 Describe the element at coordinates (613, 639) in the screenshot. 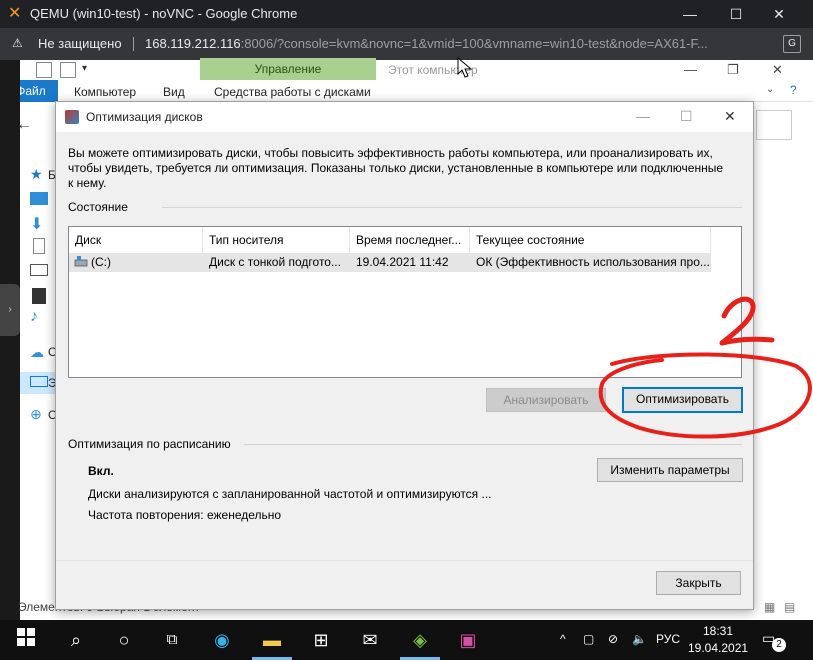

I see `network-tray-icon: ⊘` at that location.